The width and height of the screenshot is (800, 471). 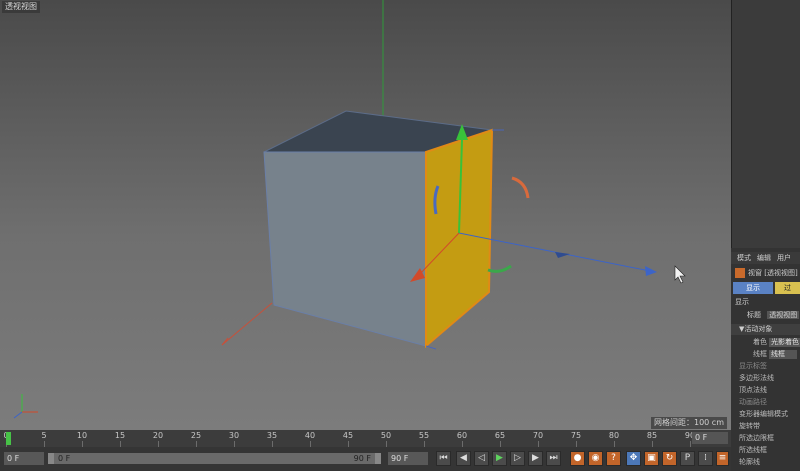 I want to click on outline-label: 轮廓线, so click(x=749, y=462).